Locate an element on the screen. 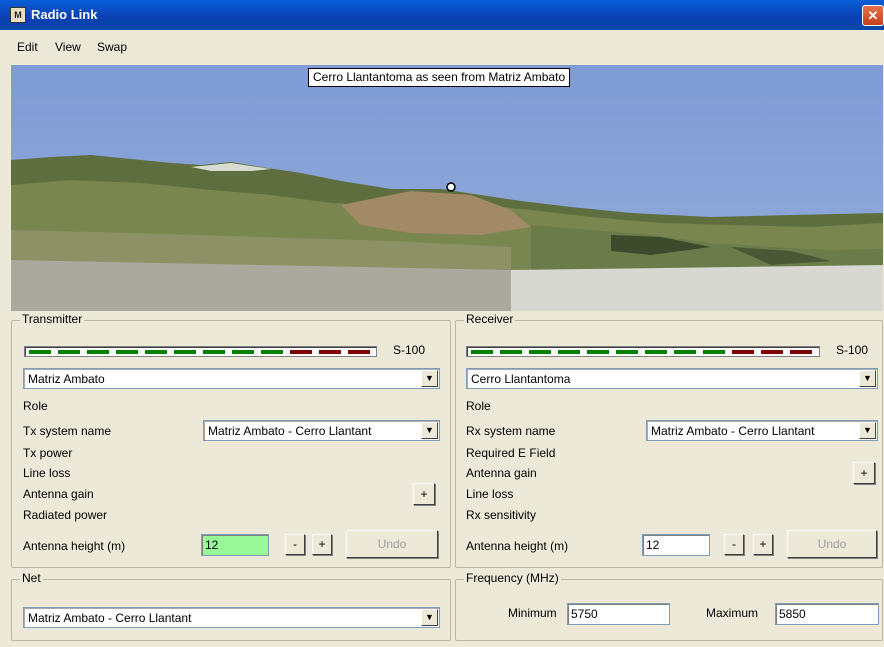 Image resolution: width=884 pixels, height=647 pixels. radio-link-icon: M is located at coordinates (18, 15).